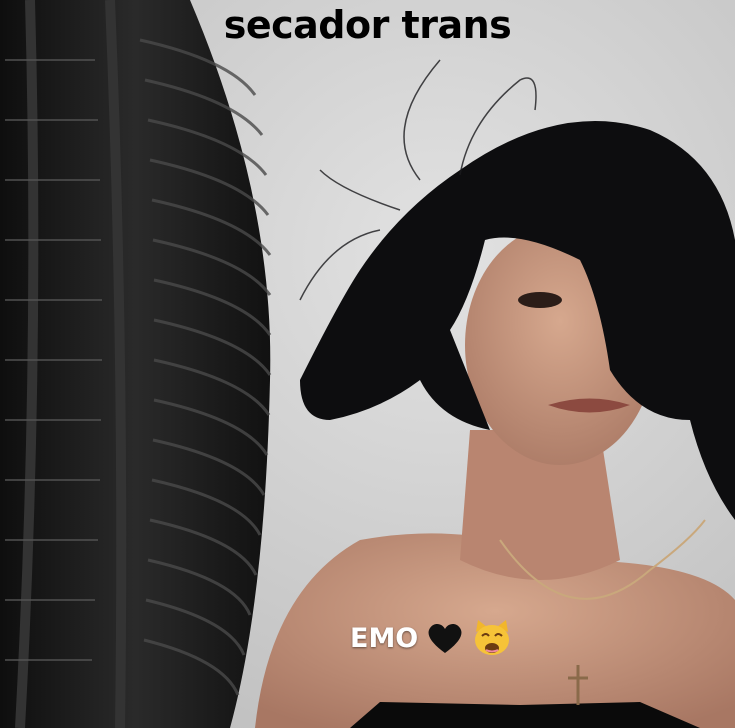 This screenshot has height=728, width=735. Describe the element at coordinates (540, 300) in the screenshot. I see `eye` at that location.